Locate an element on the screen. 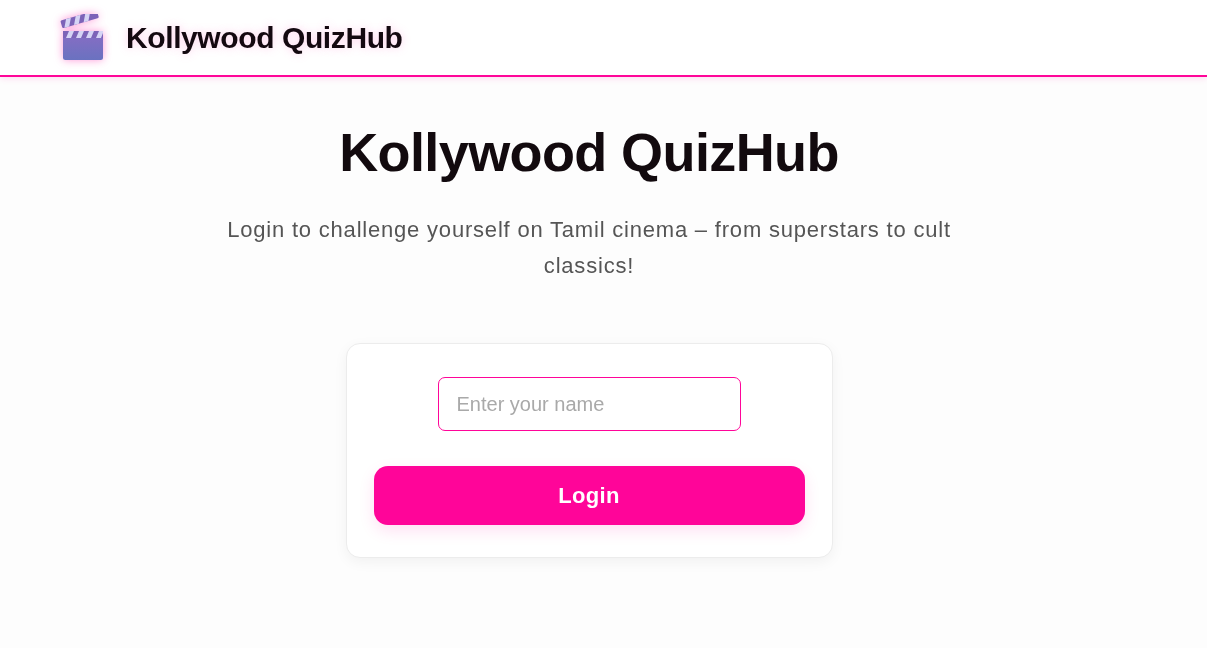 The image size is (1207, 648). intro-text: Login to challenge yourself on Tamil cinema – from superstars to cult classics! is located at coordinates (589, 248).